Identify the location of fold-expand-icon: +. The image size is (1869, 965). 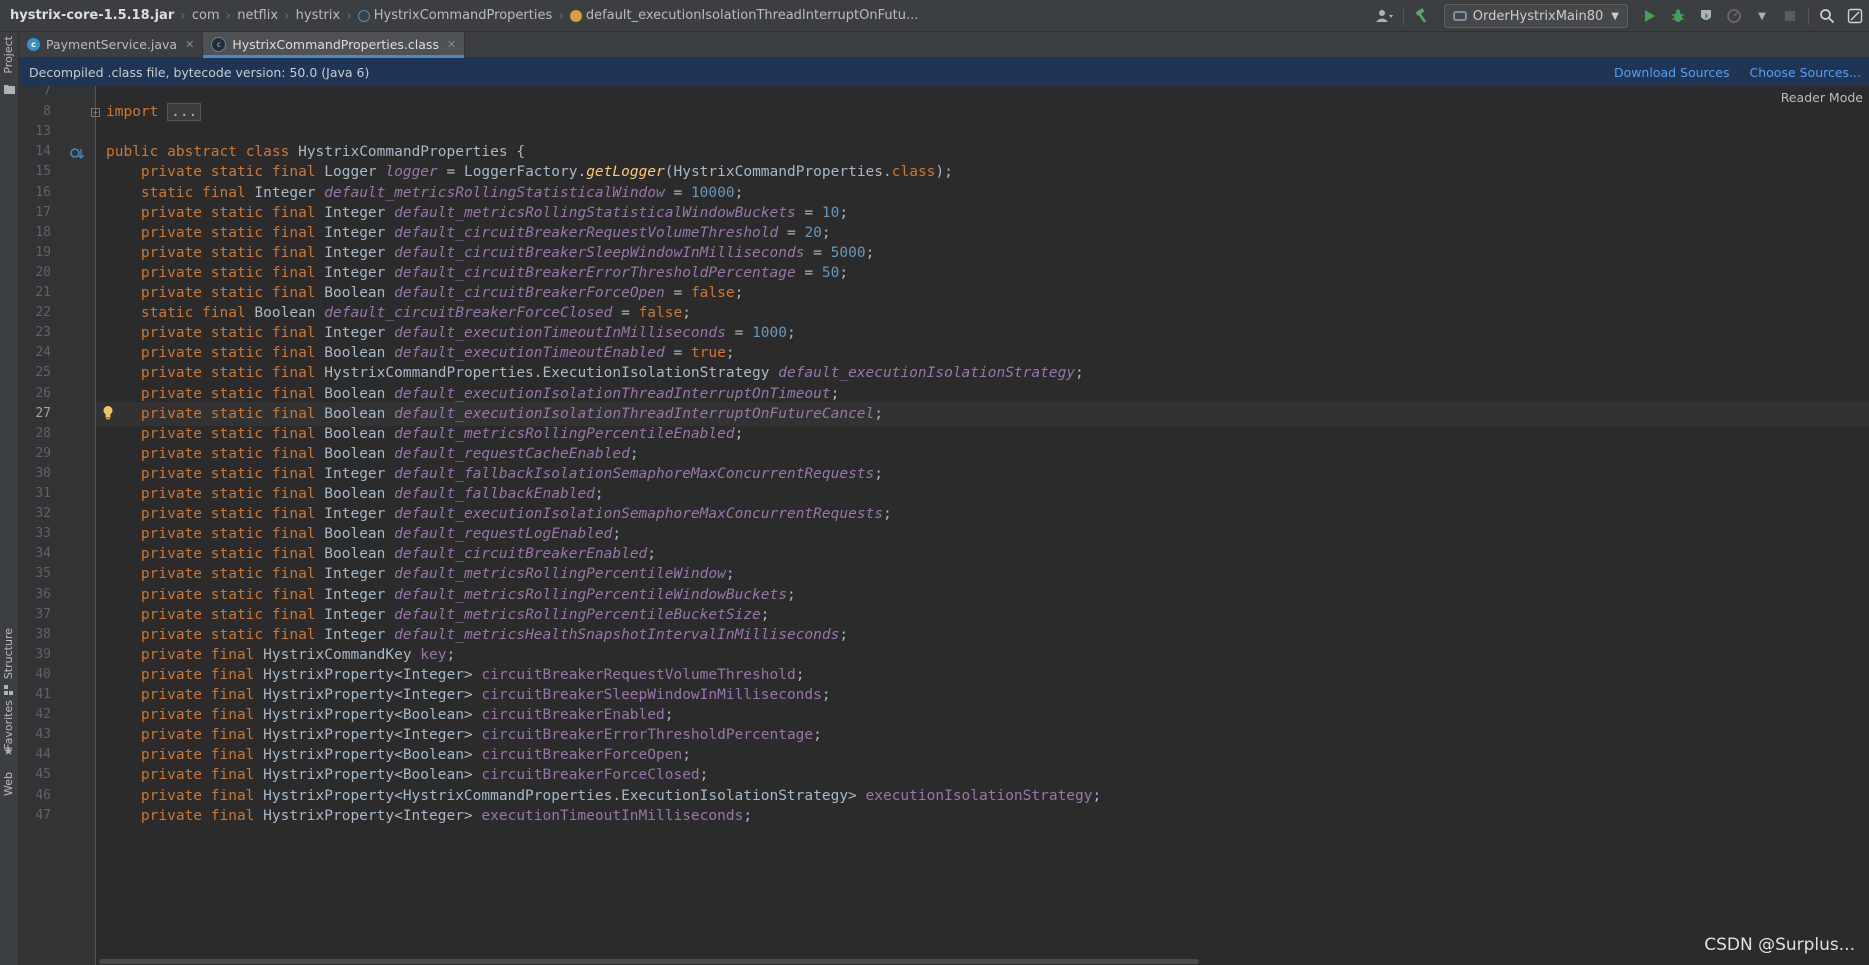
(95, 113).